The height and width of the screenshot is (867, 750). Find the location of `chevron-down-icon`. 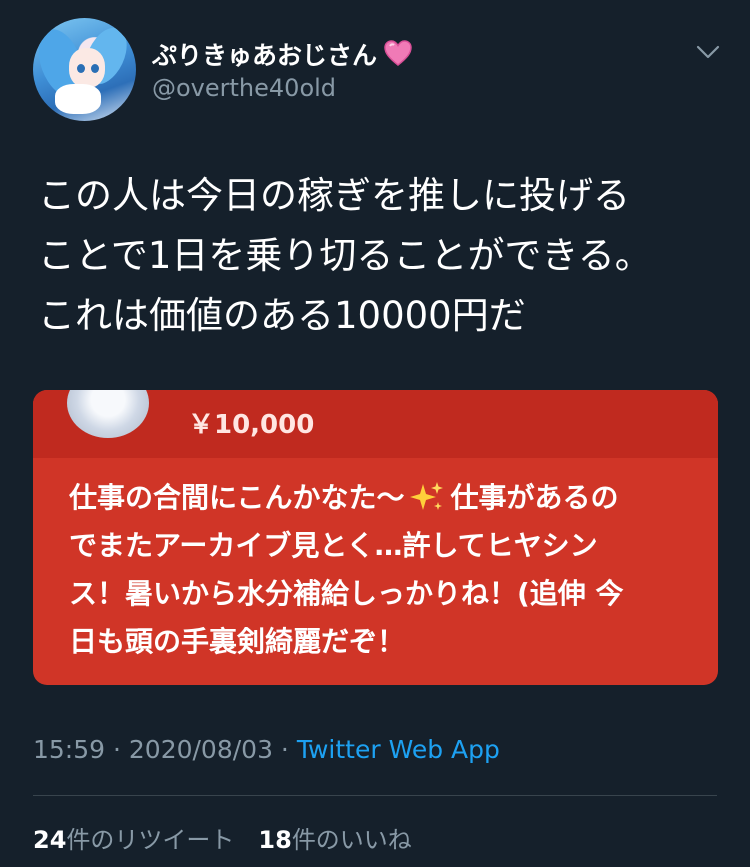

chevron-down-icon is located at coordinates (708, 52).